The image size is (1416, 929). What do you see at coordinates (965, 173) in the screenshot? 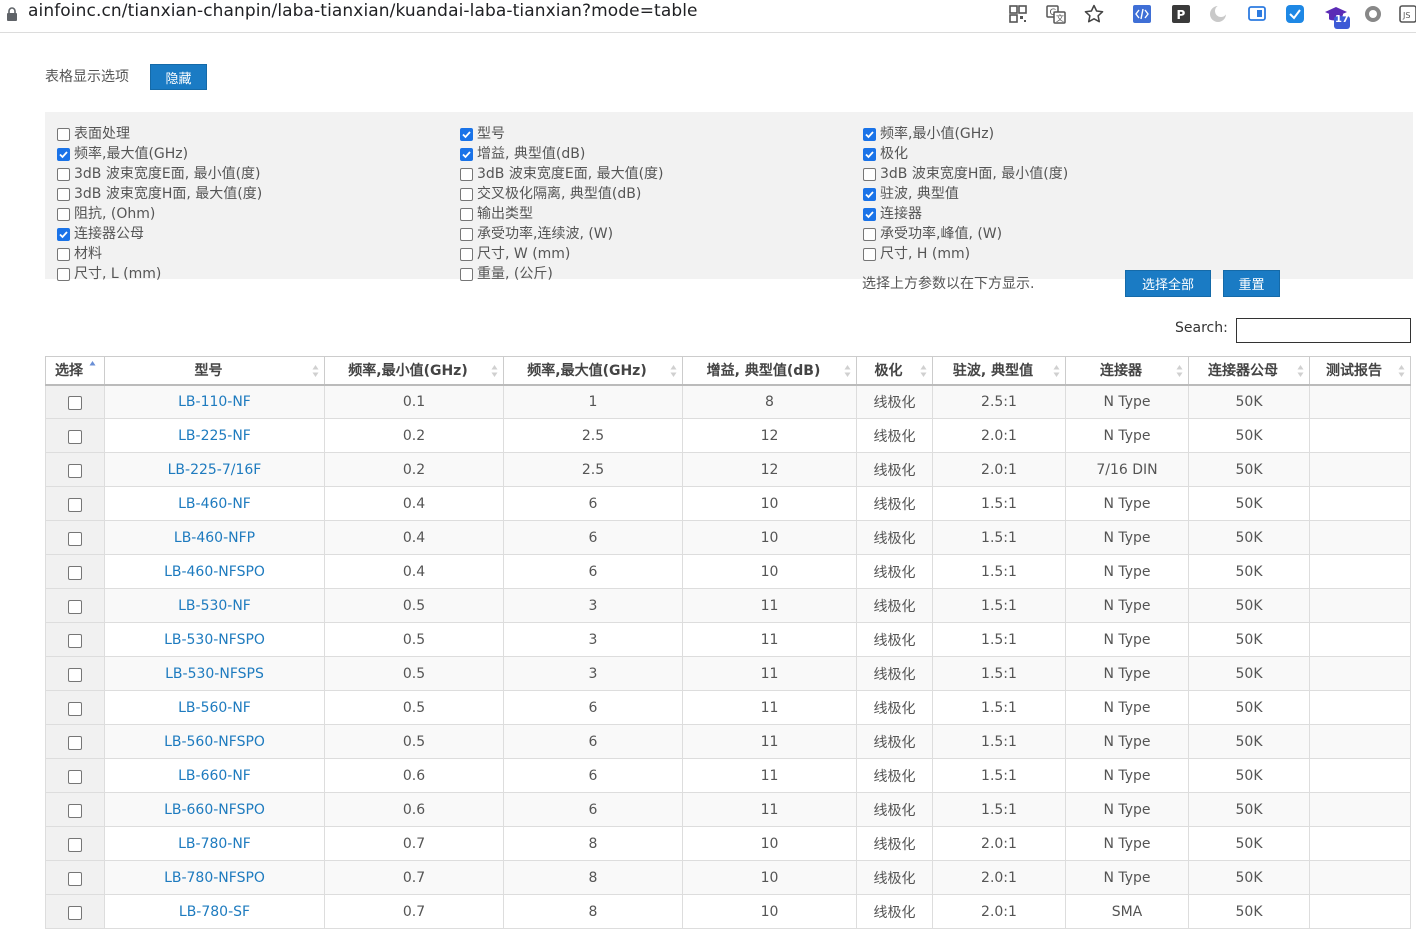
I see `column-option: 3dB 波束宽度H面, 最小值(度)` at bounding box center [965, 173].